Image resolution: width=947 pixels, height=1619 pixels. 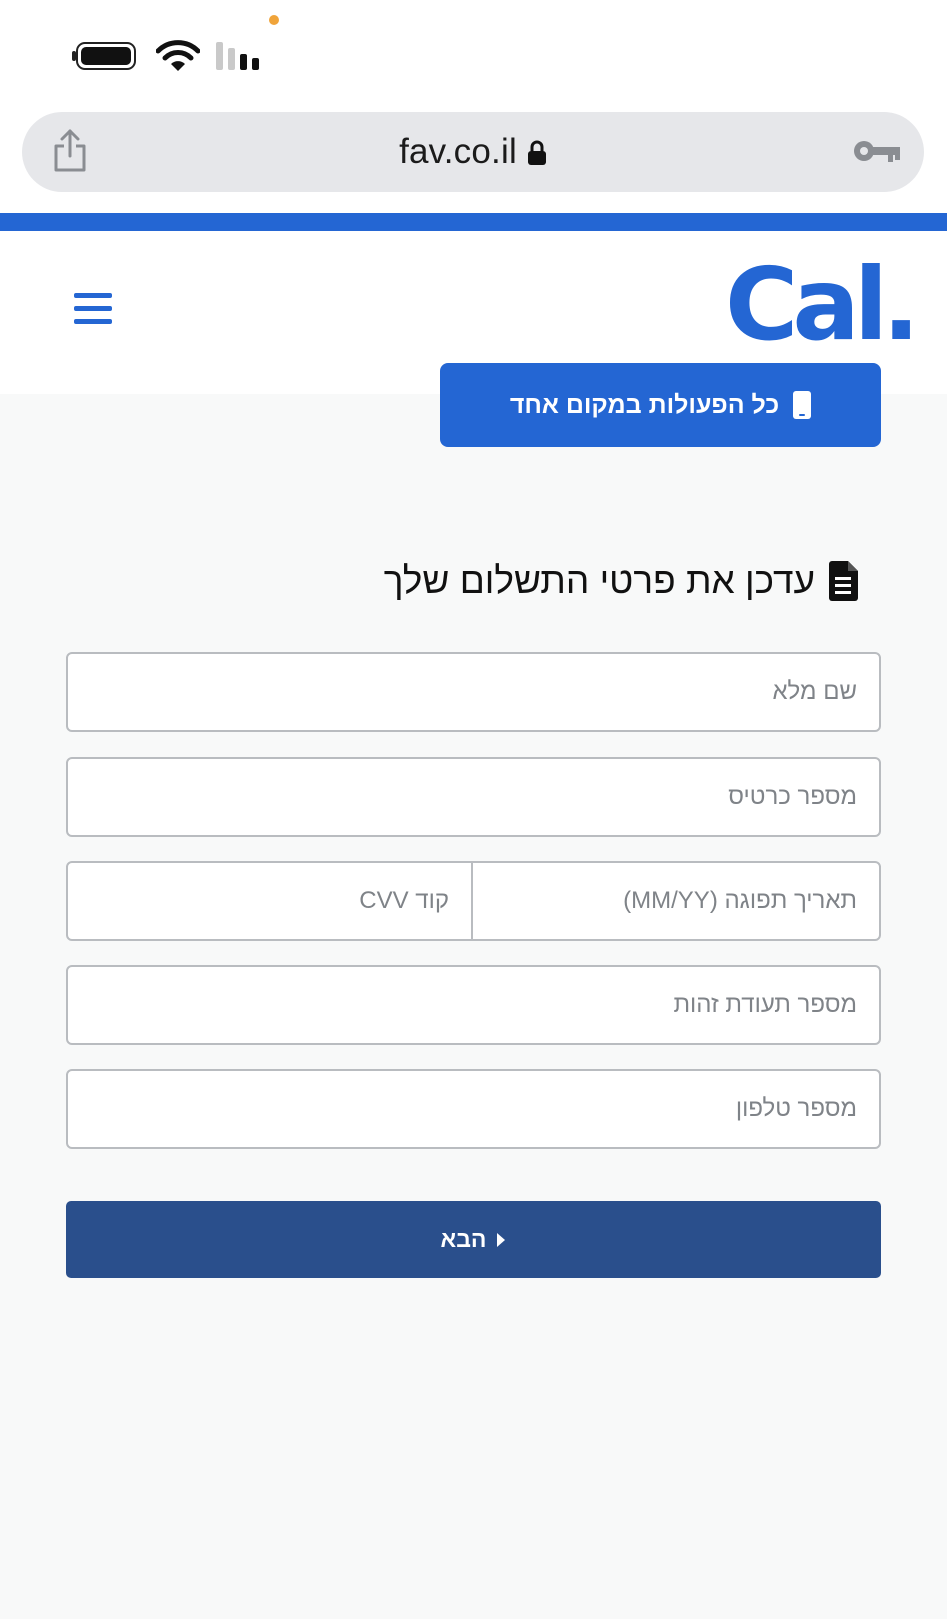 What do you see at coordinates (473, 1005) in the screenshot?
I see `id-number-input` at bounding box center [473, 1005].